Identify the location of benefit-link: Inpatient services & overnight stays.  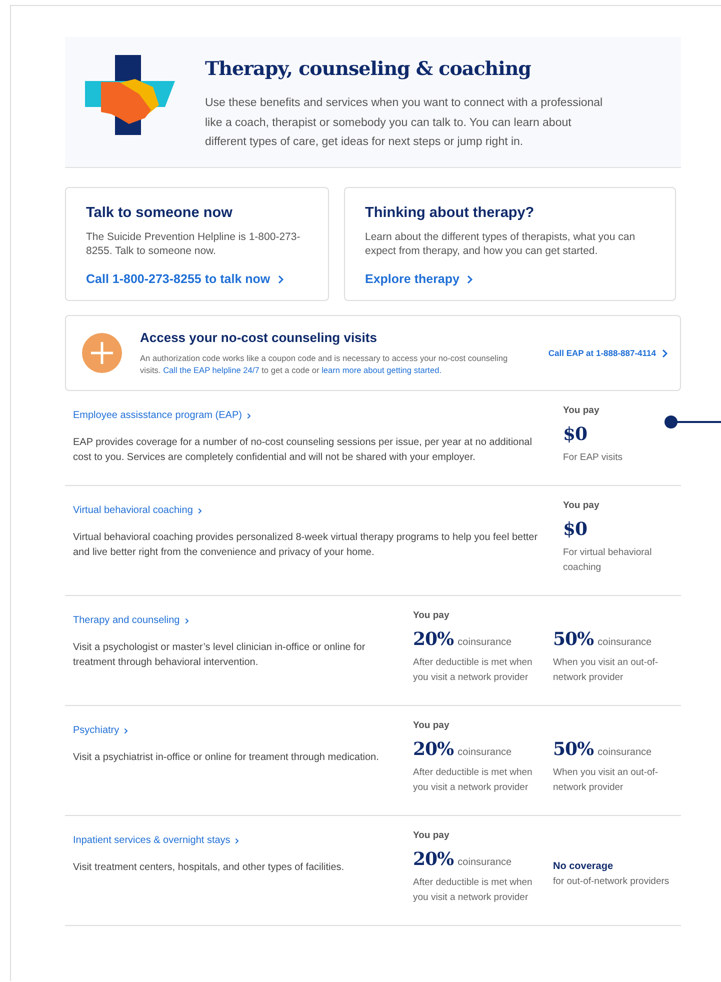
(156, 840).